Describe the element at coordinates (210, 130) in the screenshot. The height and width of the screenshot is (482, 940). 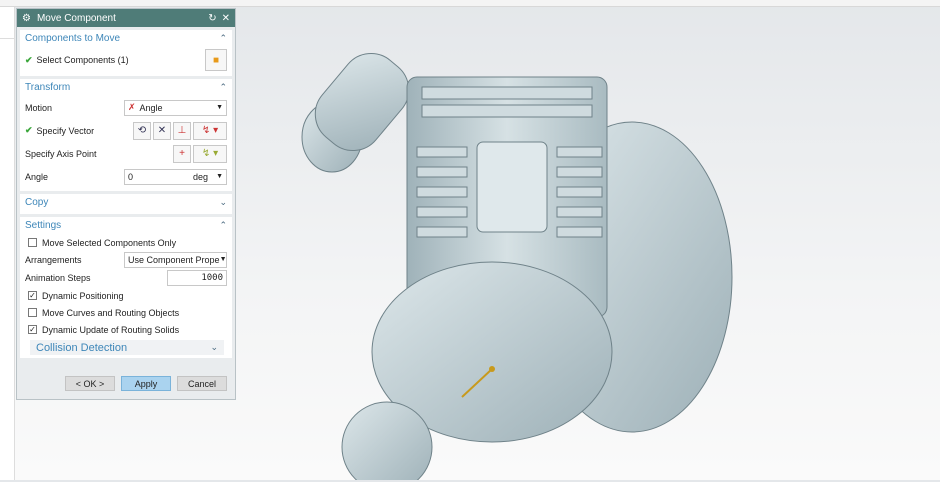
I see `inferred-vector-dropdown: ↯ ▾` at that location.